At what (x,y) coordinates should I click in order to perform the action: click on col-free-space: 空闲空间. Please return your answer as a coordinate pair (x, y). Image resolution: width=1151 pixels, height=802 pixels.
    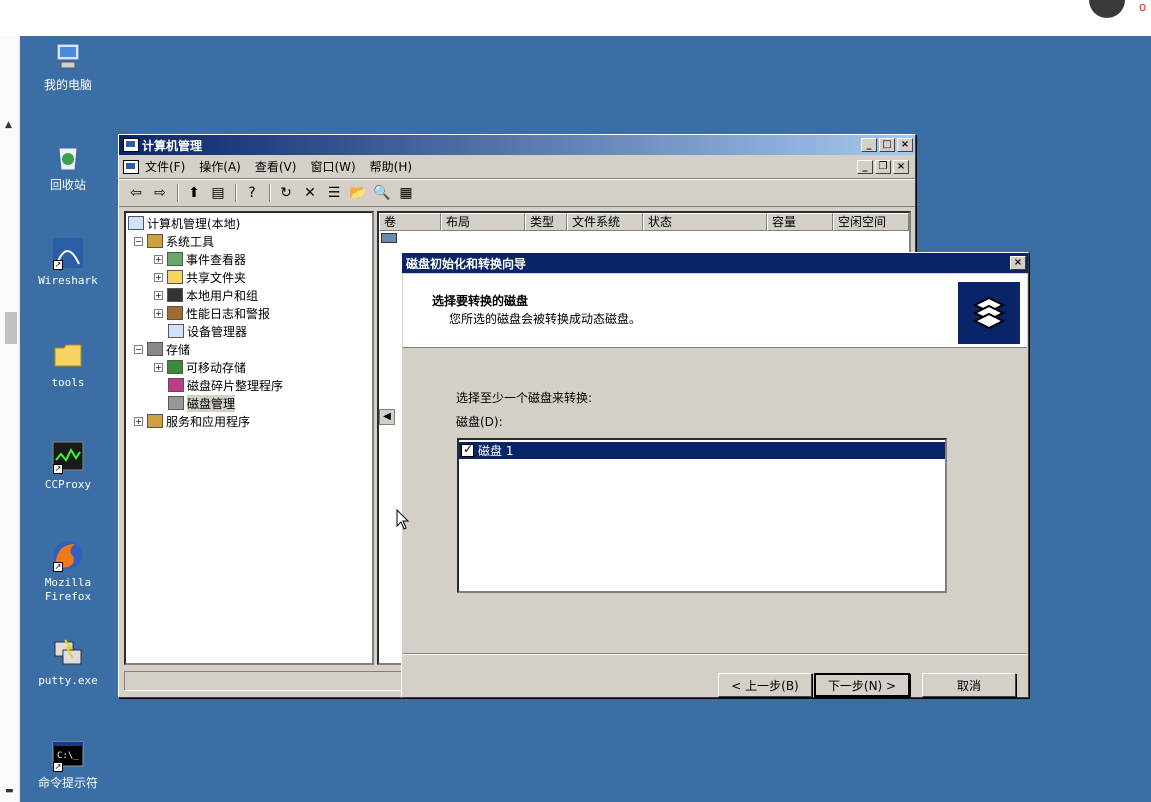
    Looking at the image, I should click on (871, 222).